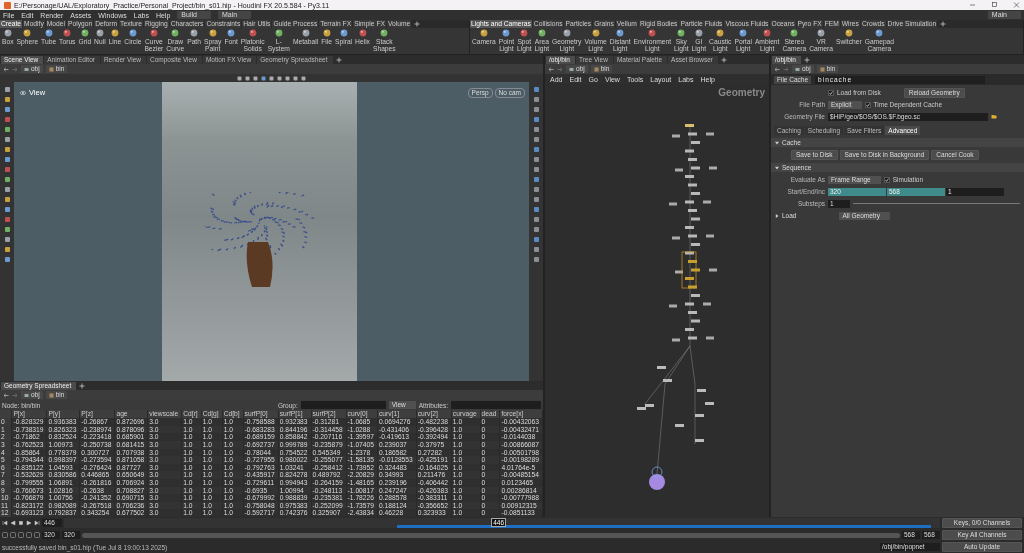  I want to click on skip-end-icon, so click(37, 523).